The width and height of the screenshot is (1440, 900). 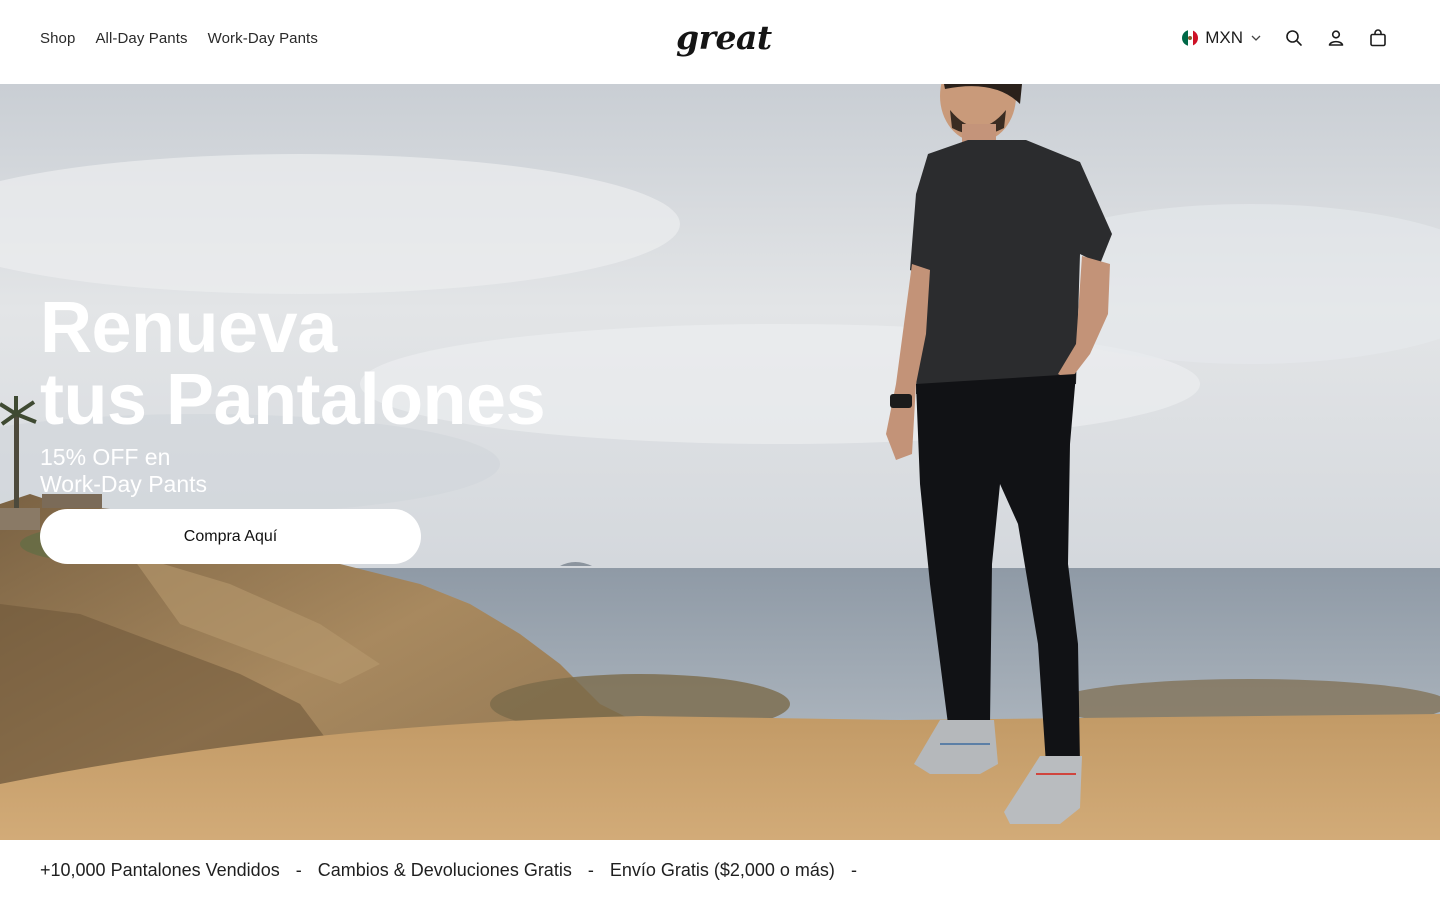 I want to click on hero-title-line2: tus Pantalones, so click(x=293, y=400).